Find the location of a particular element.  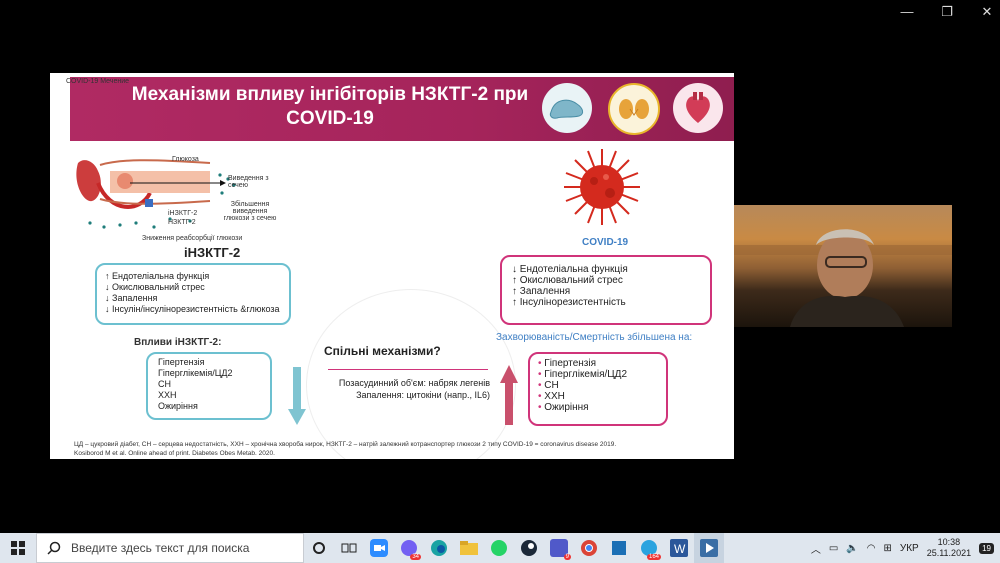

sglt2i-heading: іНЗКТГ-2 is located at coordinates (212, 252).